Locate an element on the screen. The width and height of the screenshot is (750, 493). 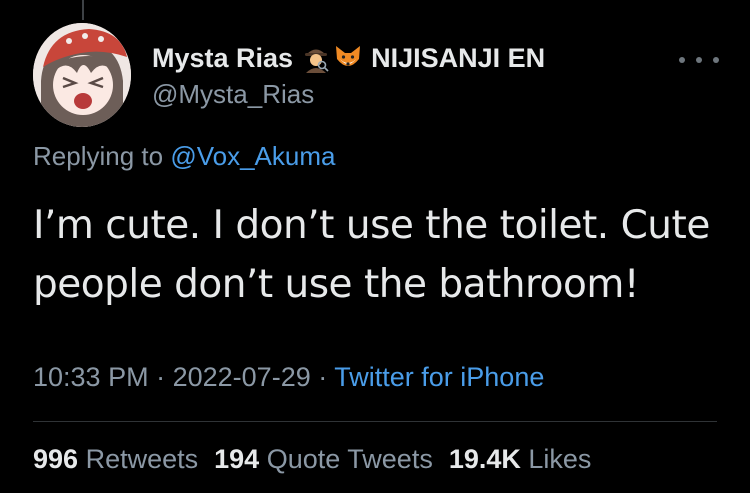
detective-emoji-icon is located at coordinates (316, 58).